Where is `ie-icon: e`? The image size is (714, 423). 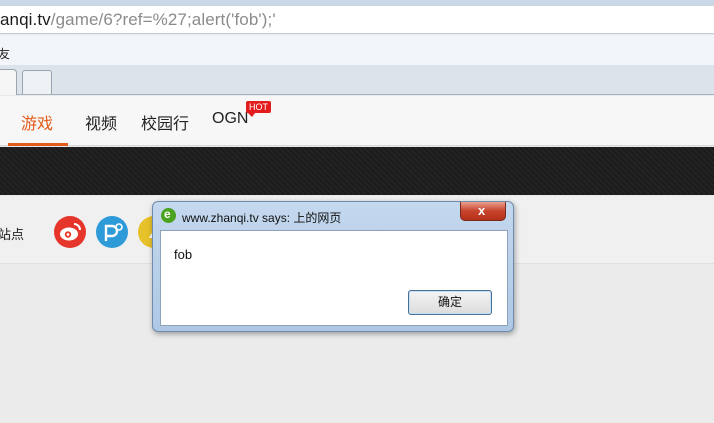 ie-icon: e is located at coordinates (168, 215).